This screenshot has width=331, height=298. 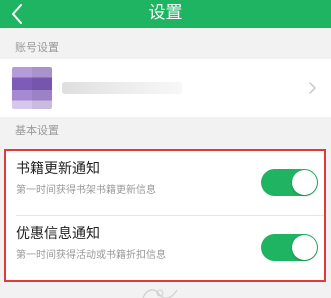 I want to click on page-title: 设置, so click(x=165, y=13).